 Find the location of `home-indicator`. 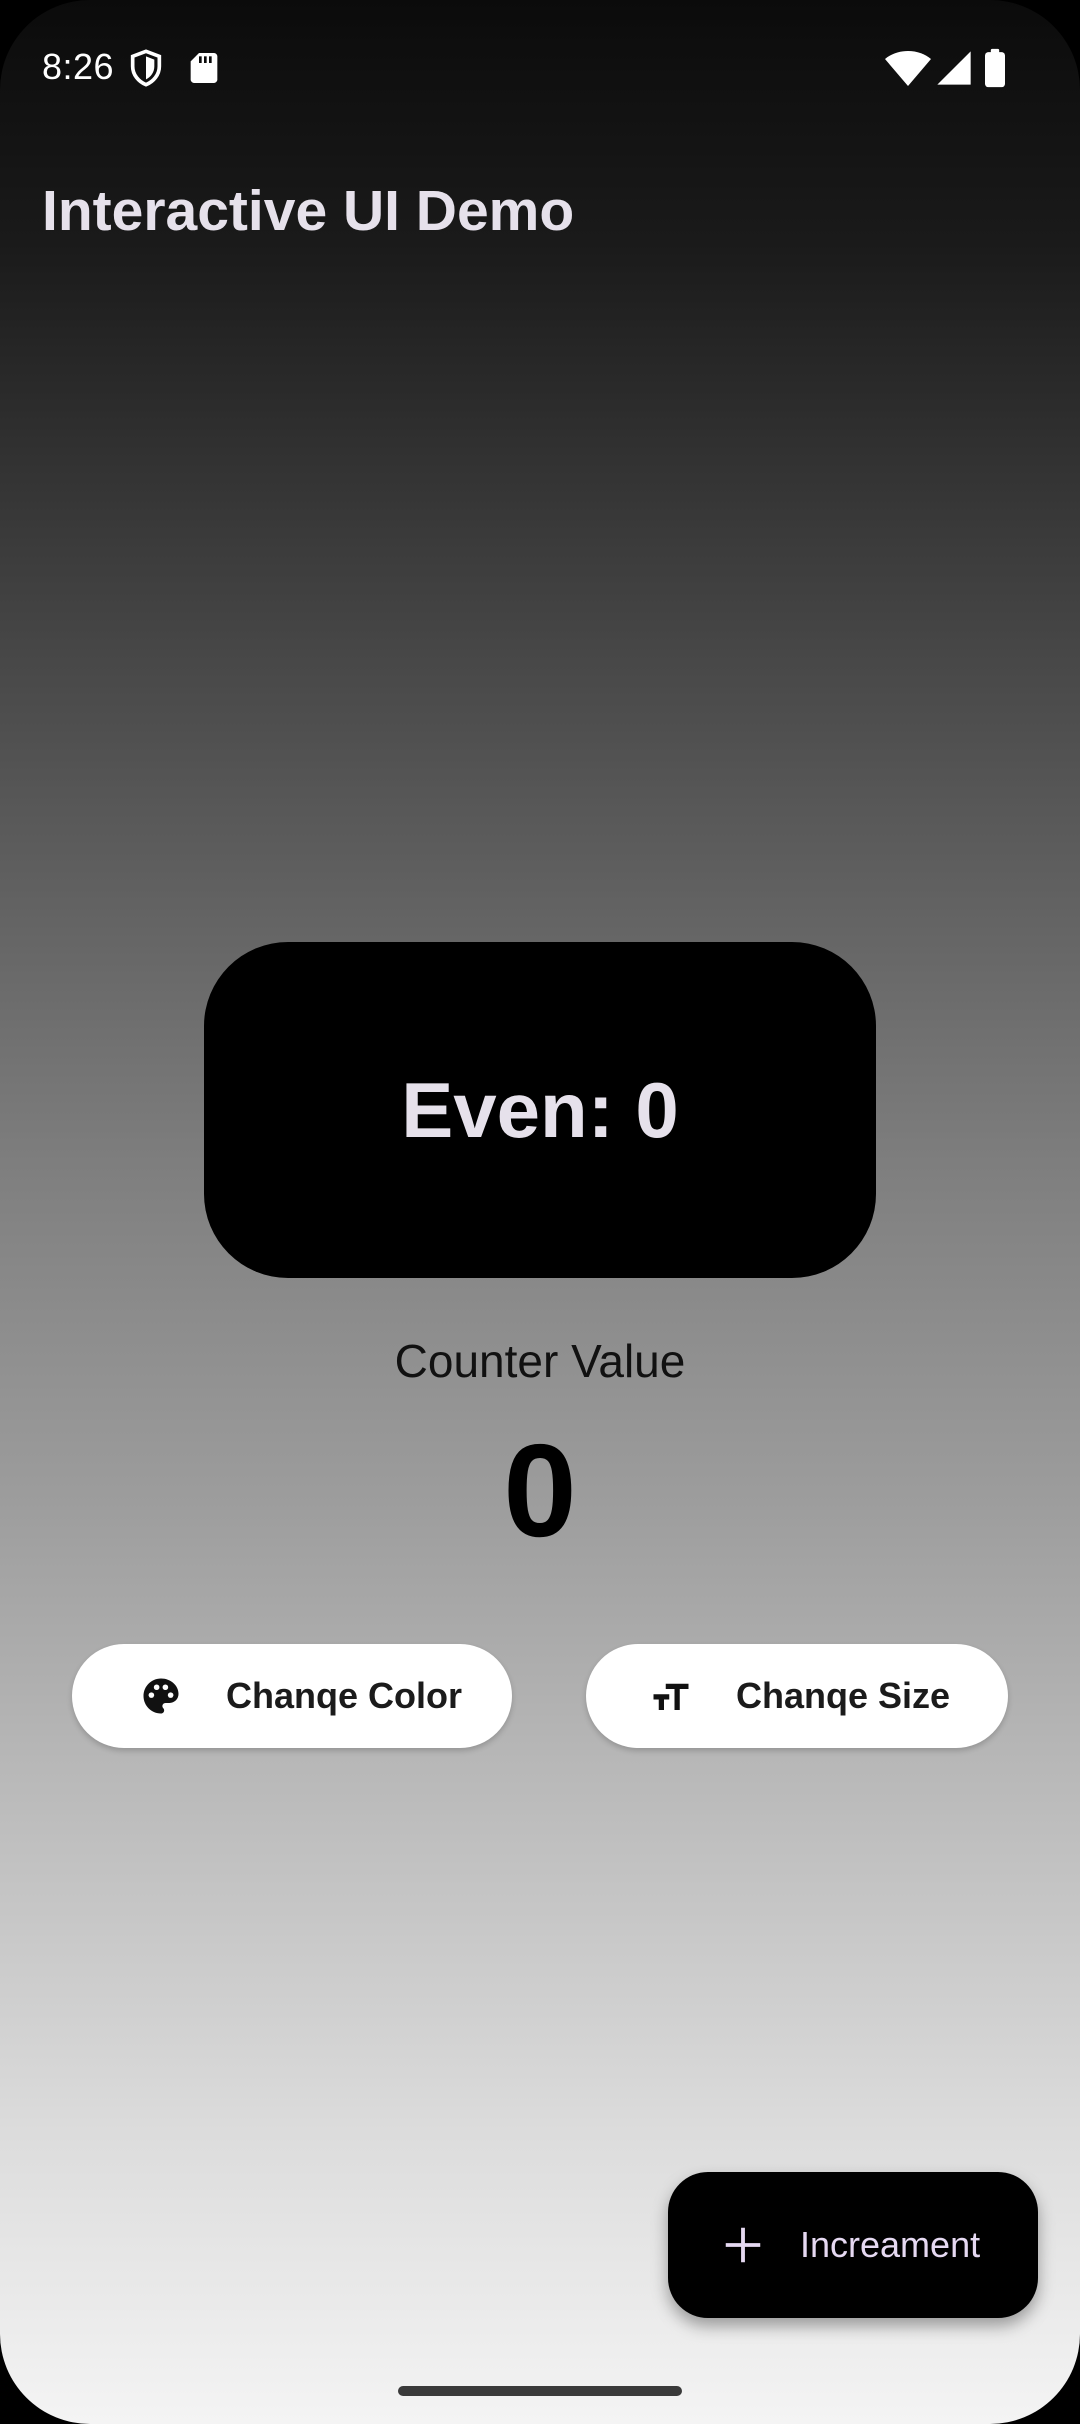

home-indicator is located at coordinates (540, 2391).